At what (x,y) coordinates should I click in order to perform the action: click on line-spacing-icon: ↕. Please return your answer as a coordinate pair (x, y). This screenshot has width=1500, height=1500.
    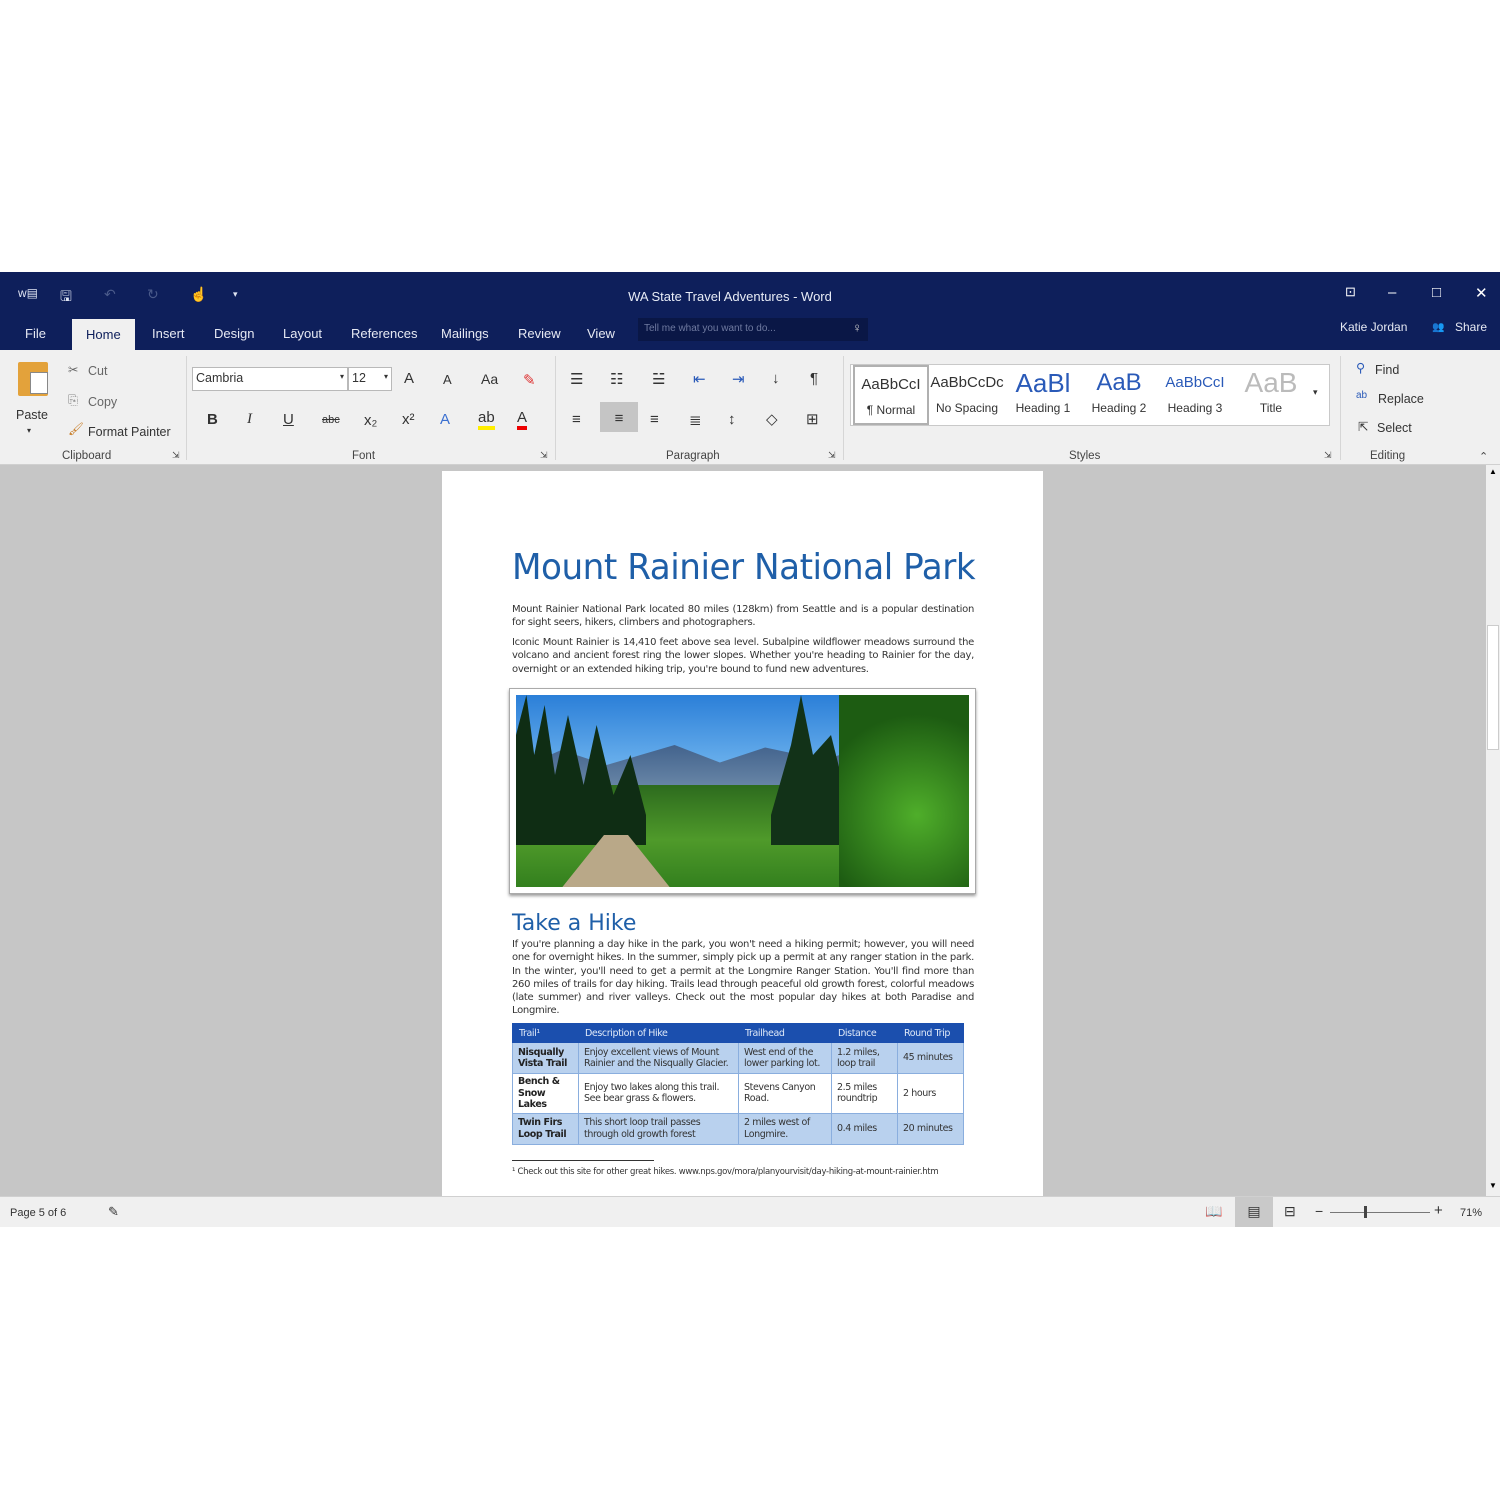
    Looking at the image, I should click on (732, 419).